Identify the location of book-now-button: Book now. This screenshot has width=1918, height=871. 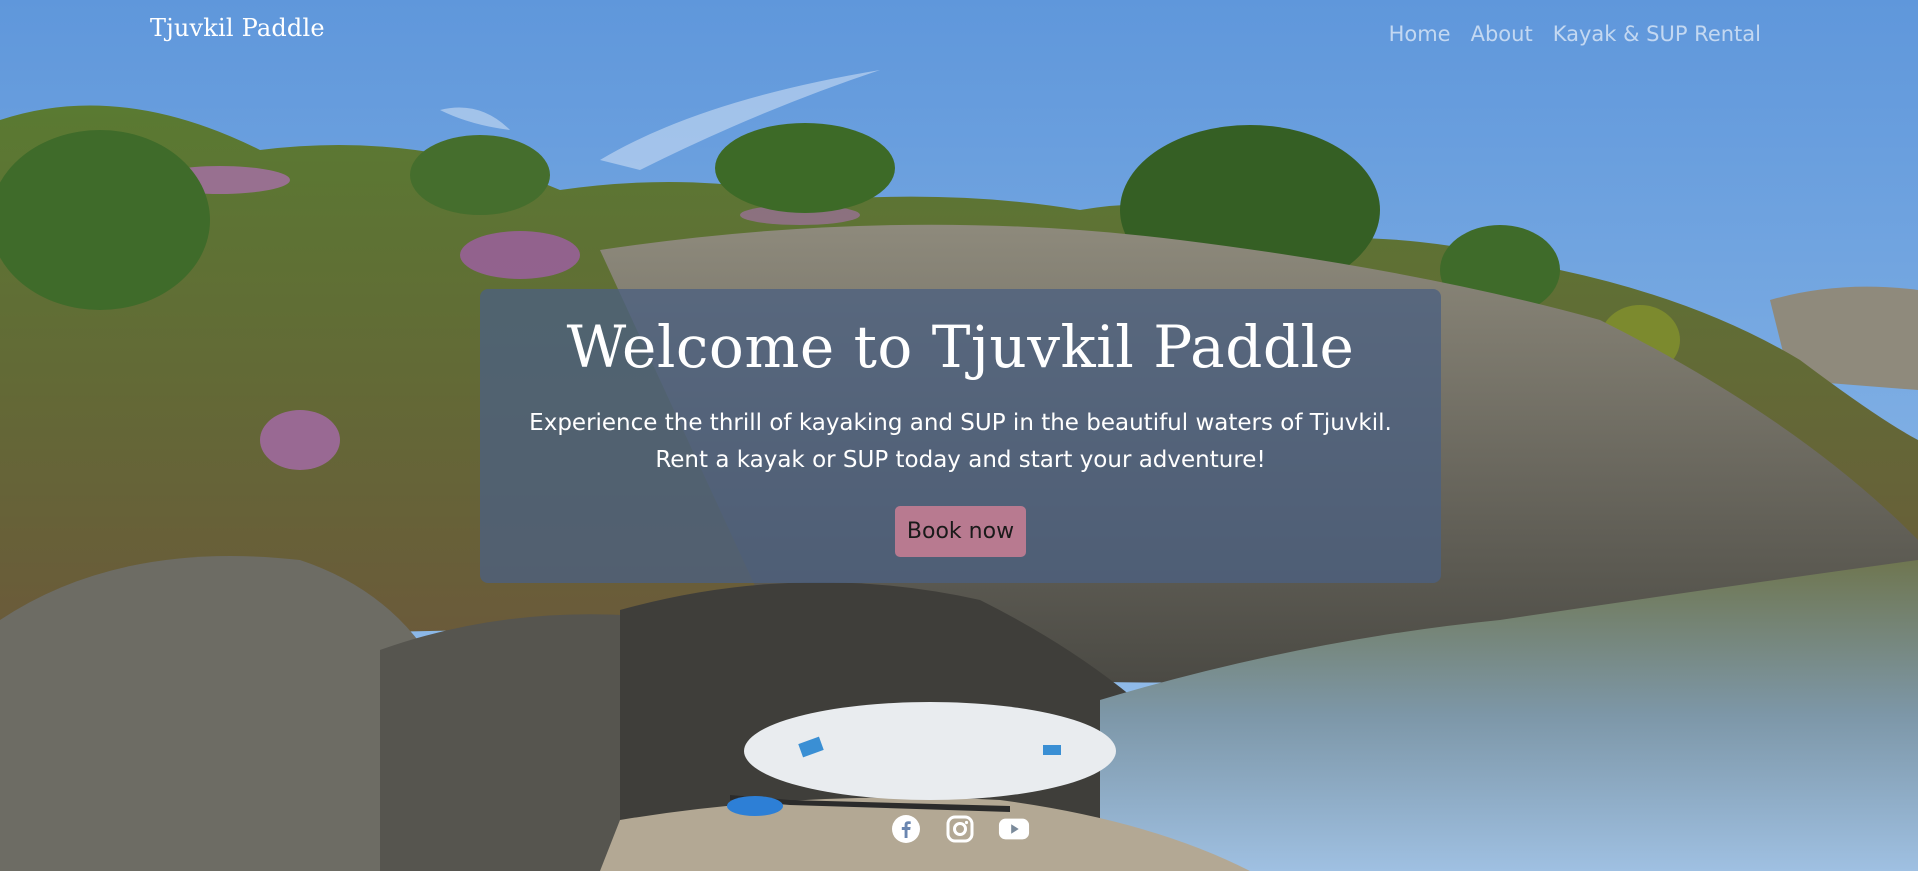
(960, 531).